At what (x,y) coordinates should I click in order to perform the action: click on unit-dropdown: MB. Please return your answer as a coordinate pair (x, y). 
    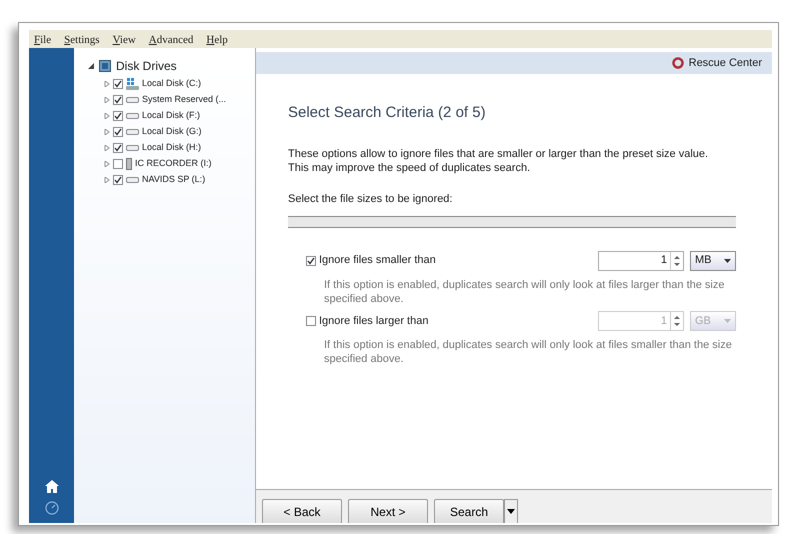
    Looking at the image, I should click on (713, 260).